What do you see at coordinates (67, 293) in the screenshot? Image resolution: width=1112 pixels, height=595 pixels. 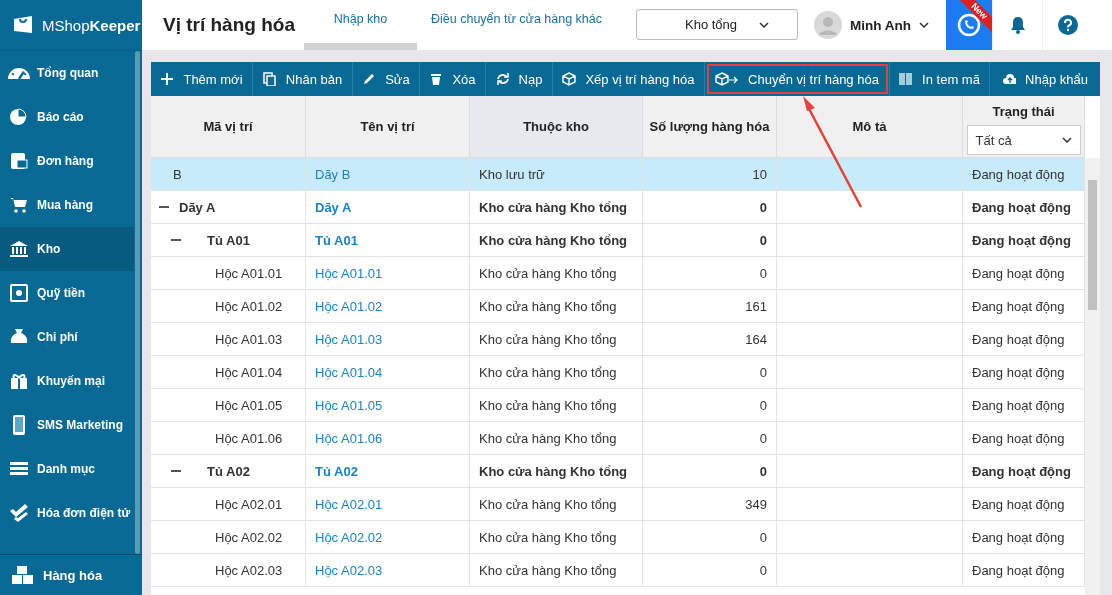 I see `sidebar-item: Quỹ tiền` at bounding box center [67, 293].